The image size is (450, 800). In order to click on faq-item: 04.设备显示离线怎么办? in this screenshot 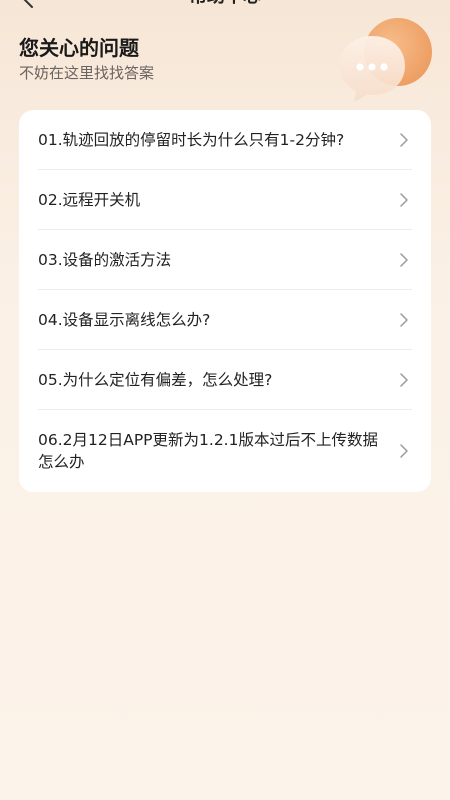, I will do `click(225, 320)`.